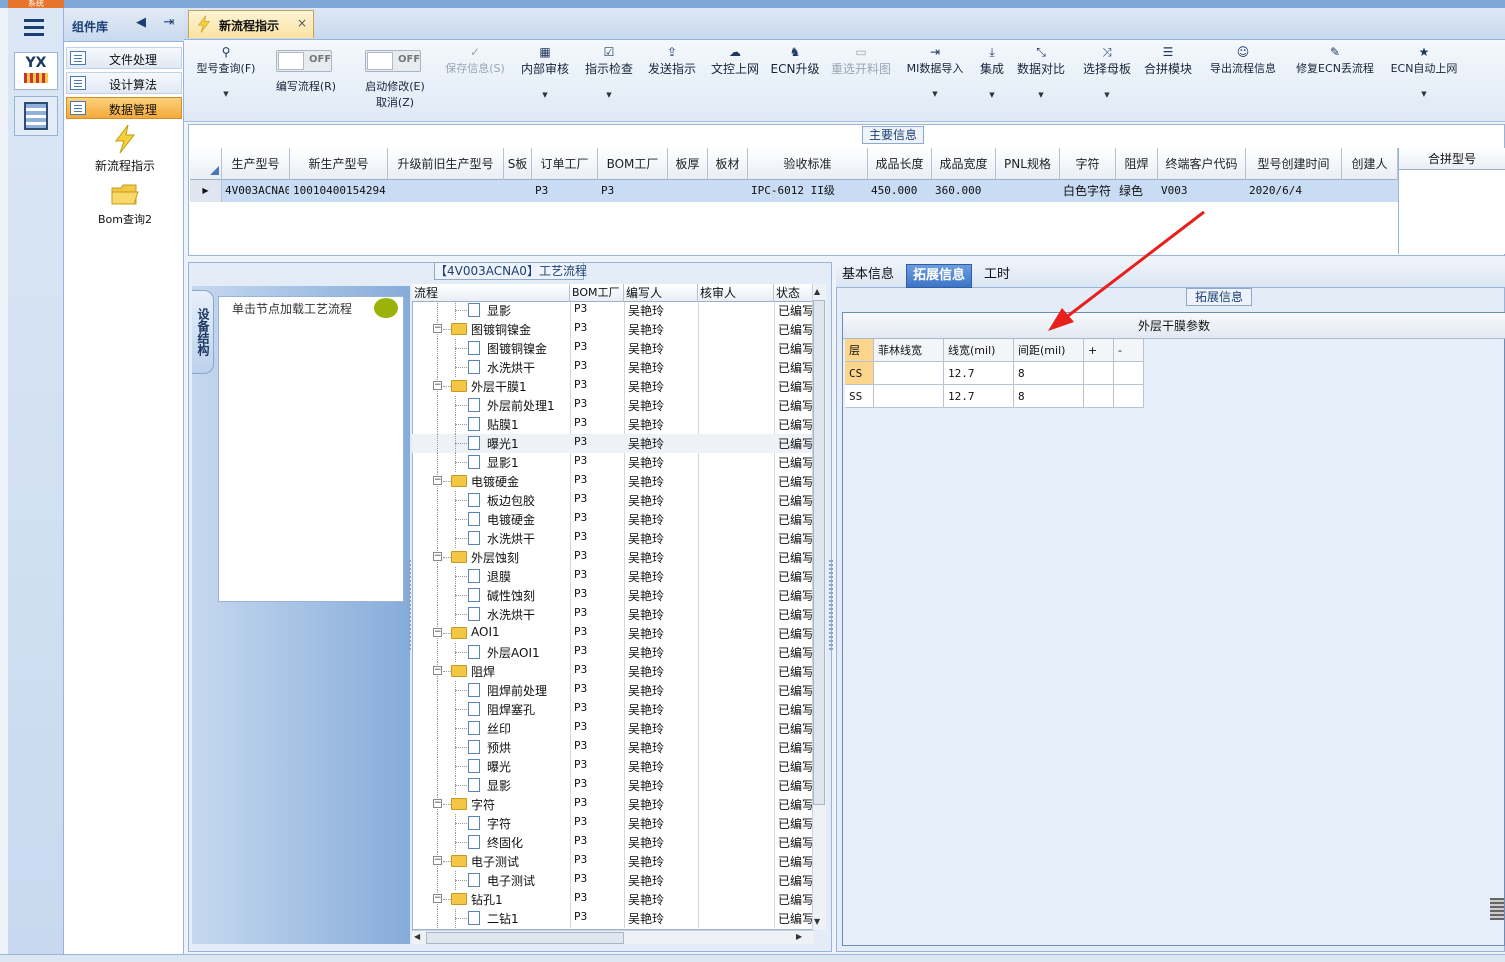 The image size is (1505, 962). I want to click on pin-panel-icon: ⇥, so click(169, 23).